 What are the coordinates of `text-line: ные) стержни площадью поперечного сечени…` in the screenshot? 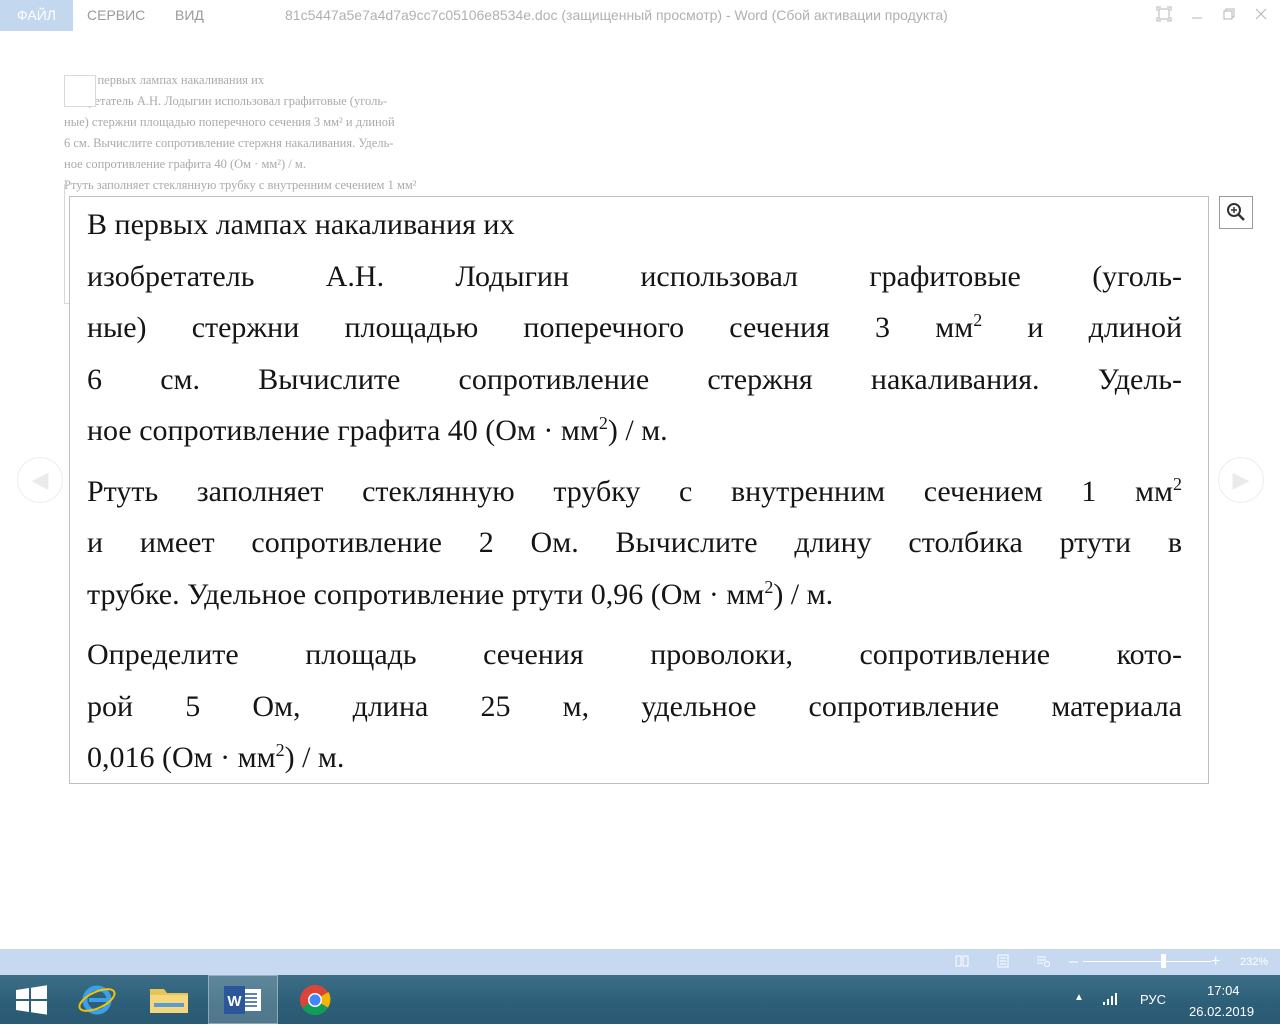 It's located at (634, 328).